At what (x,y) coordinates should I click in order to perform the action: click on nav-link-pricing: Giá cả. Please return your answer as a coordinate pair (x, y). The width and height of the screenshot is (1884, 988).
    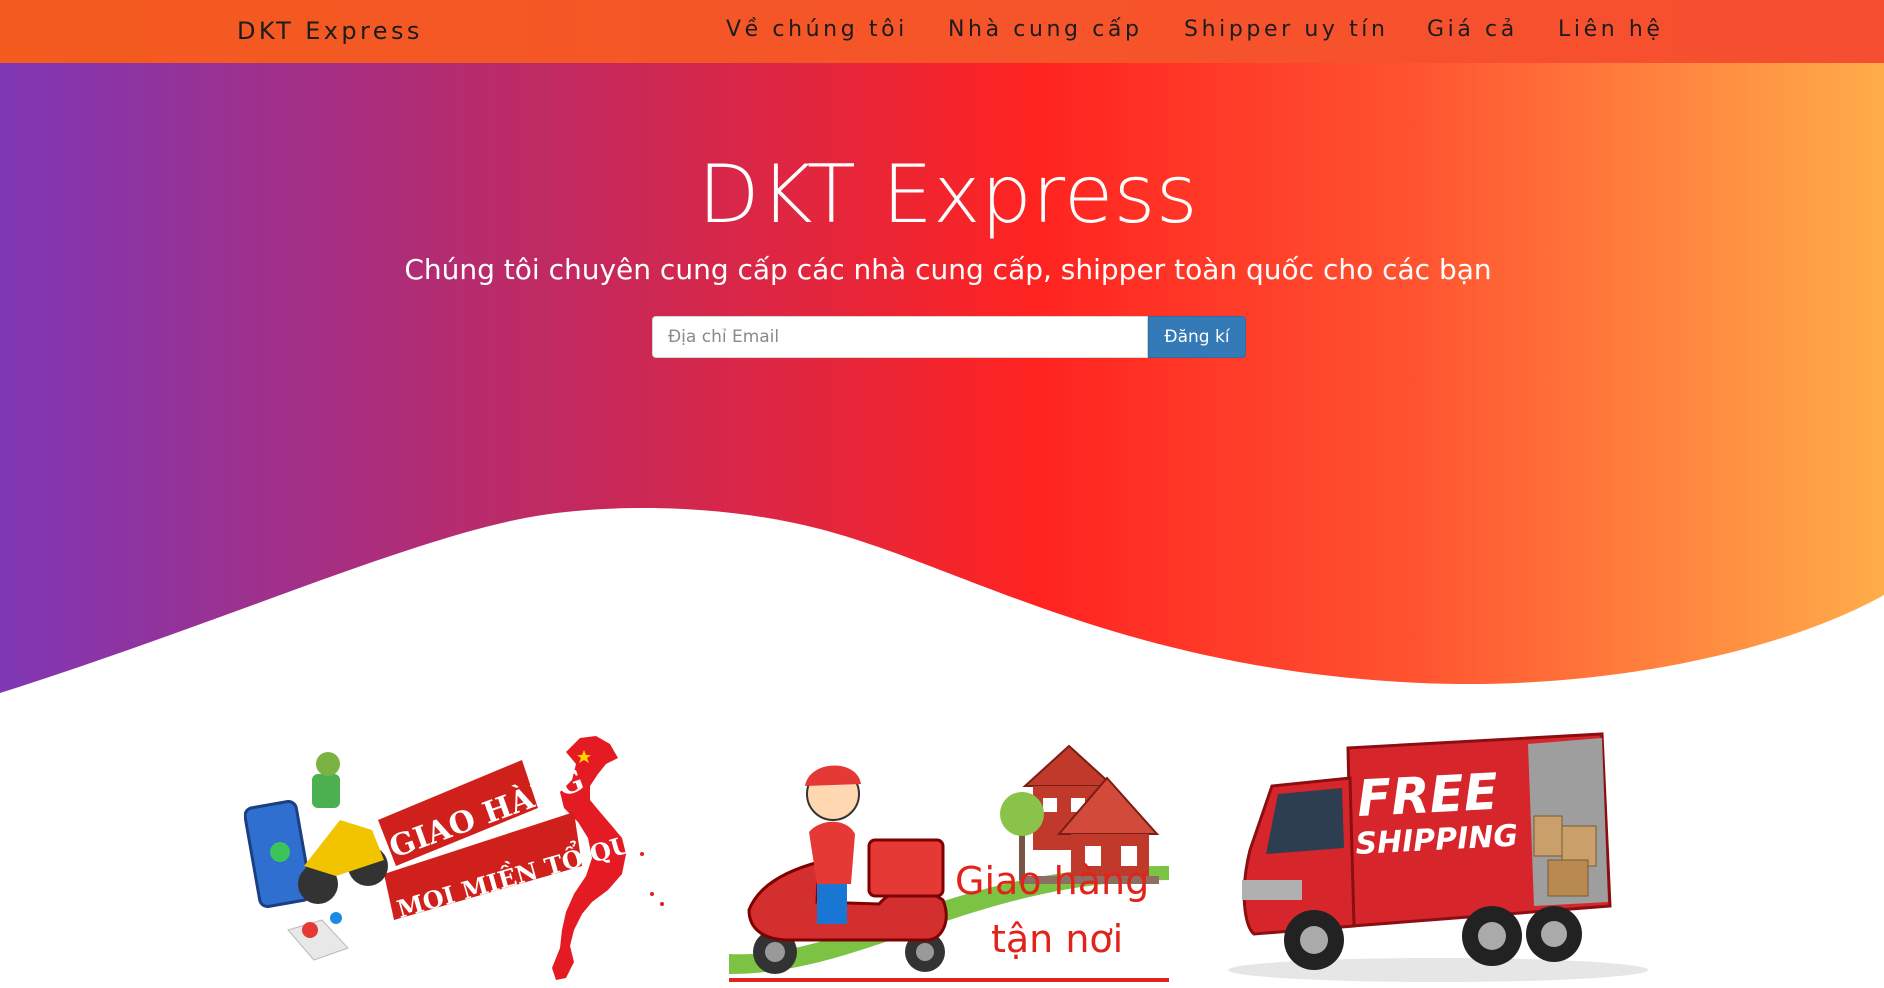
    Looking at the image, I should click on (1472, 29).